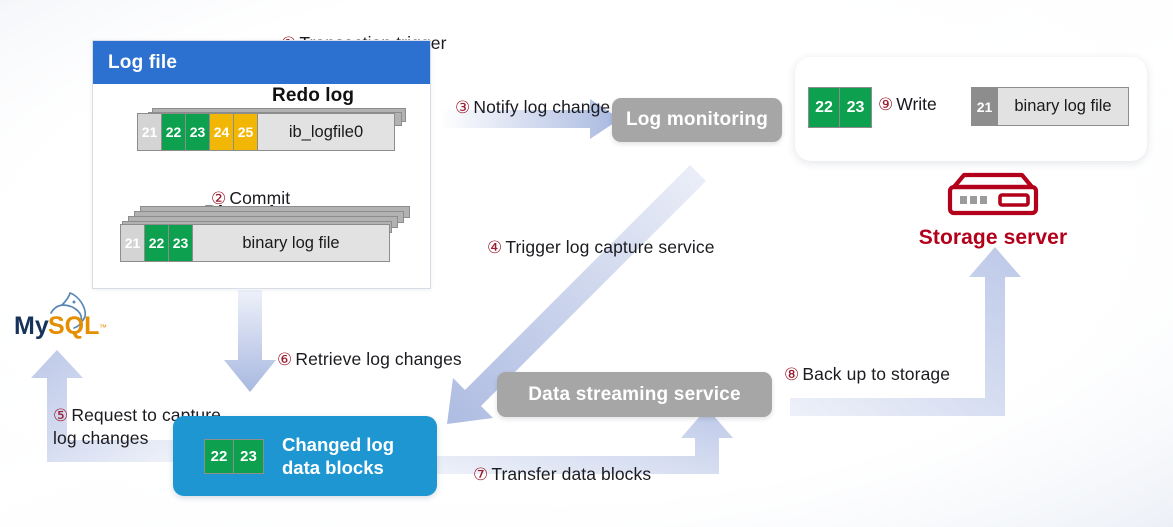 The width and height of the screenshot is (1173, 527). I want to click on storage-block-23: 23, so click(855, 107).